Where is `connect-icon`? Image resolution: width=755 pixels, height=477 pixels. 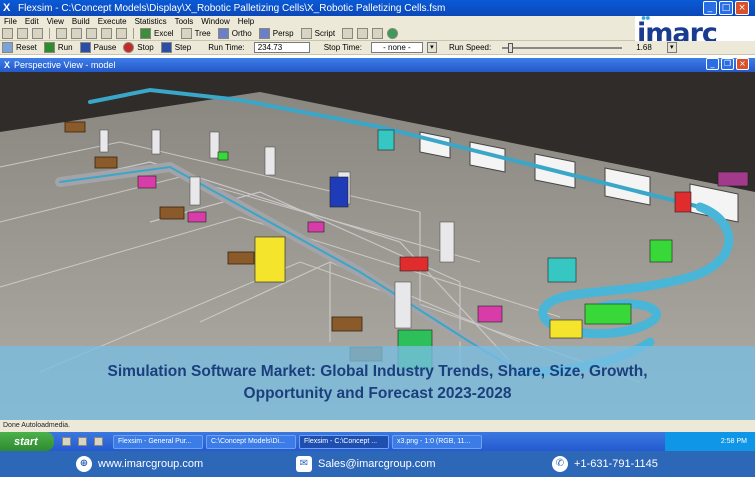 connect-icon is located at coordinates (76, 33).